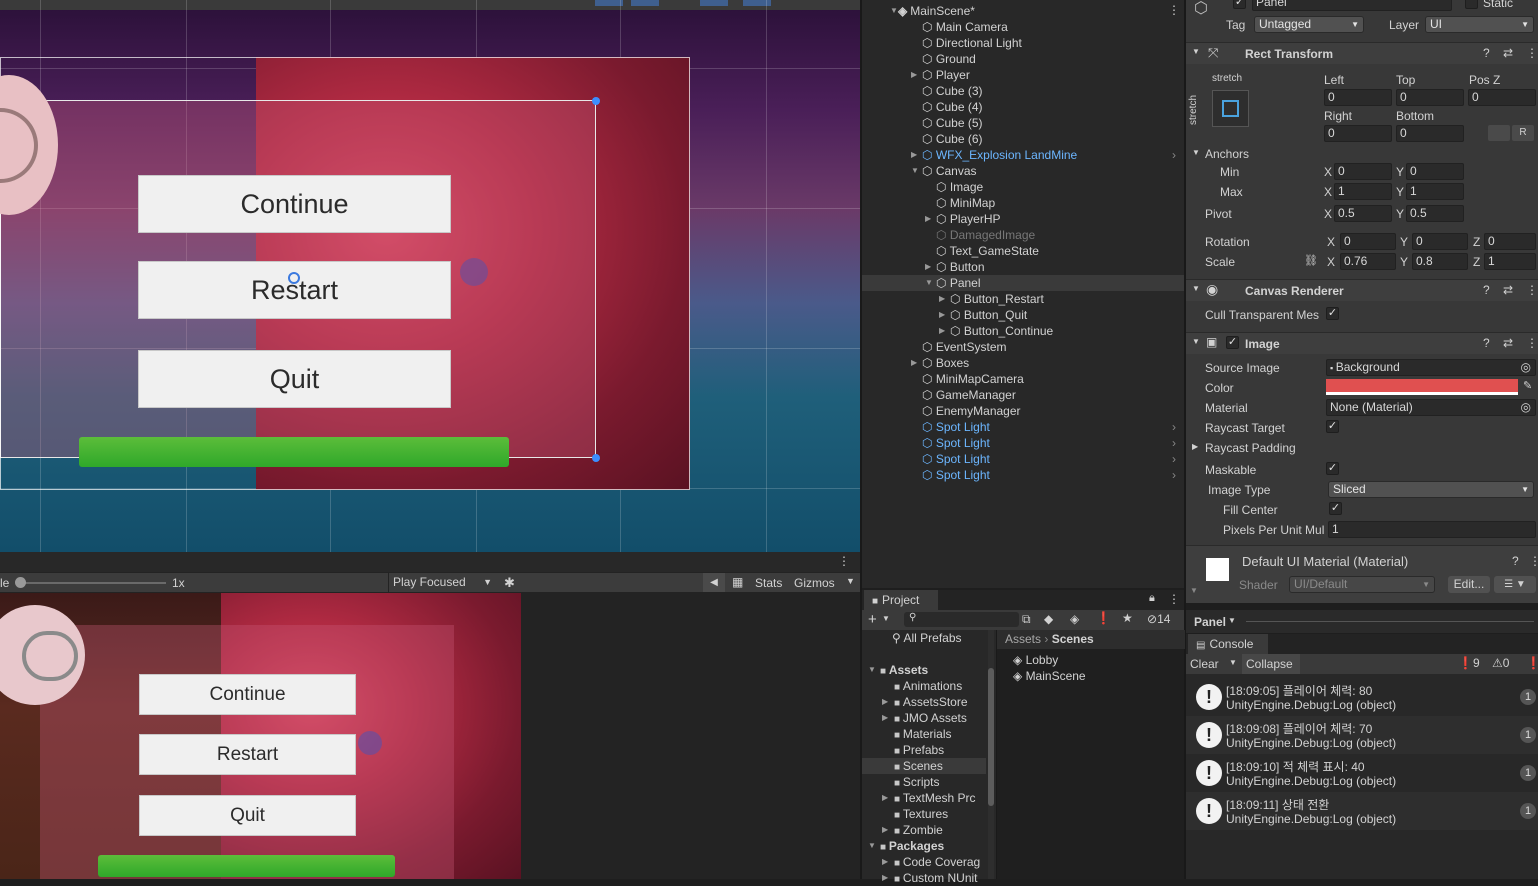 This screenshot has width=1538, height=886. Describe the element at coordinates (1174, 475) in the screenshot. I see `open-prefab-icon: ›` at that location.